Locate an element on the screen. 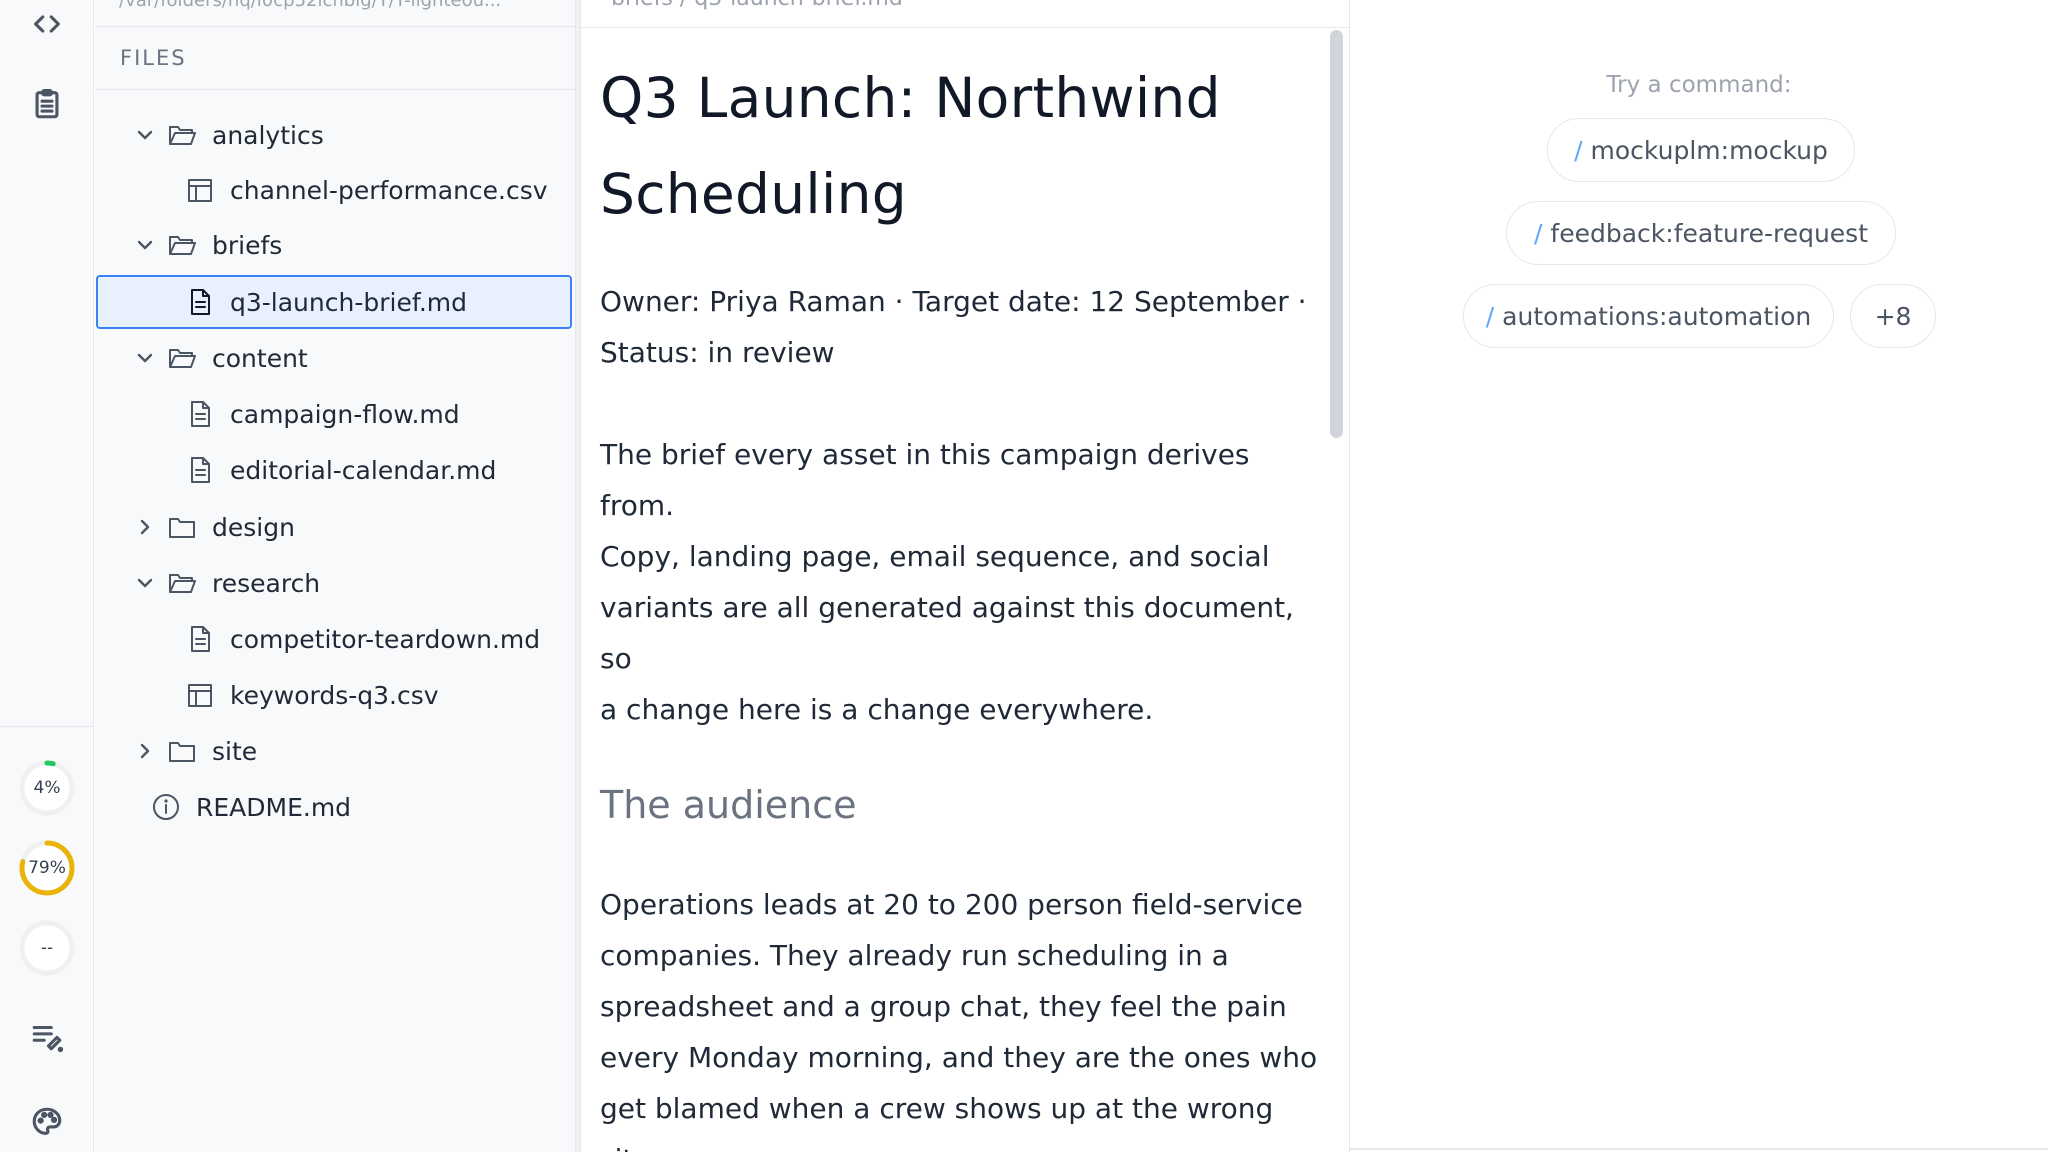 This screenshot has width=2048, height=1152. document-scrollbar is located at coordinates (1336, 234).